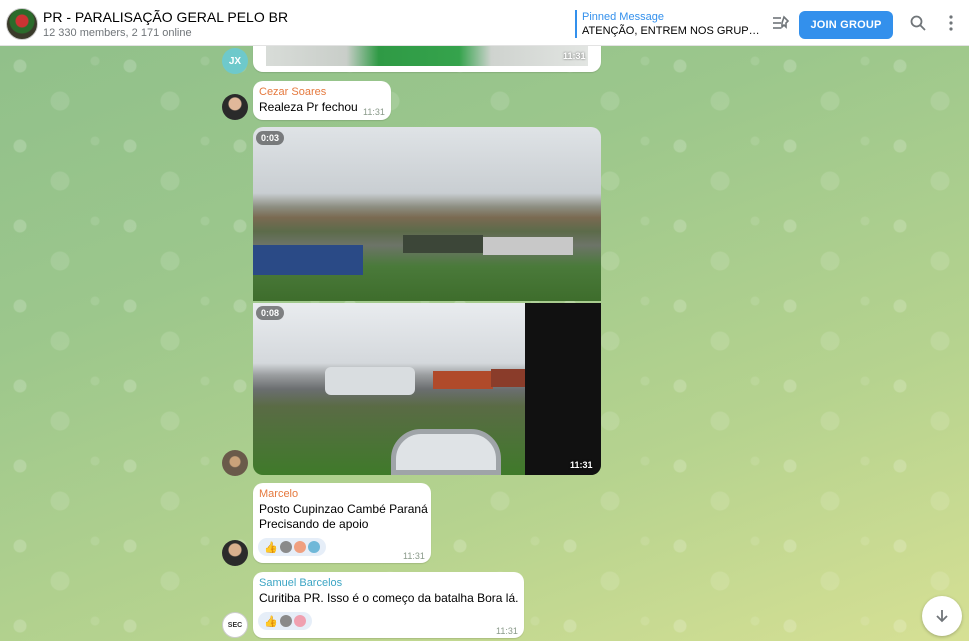 This screenshot has width=969, height=641. I want to click on scroll-down-button, so click(942, 616).